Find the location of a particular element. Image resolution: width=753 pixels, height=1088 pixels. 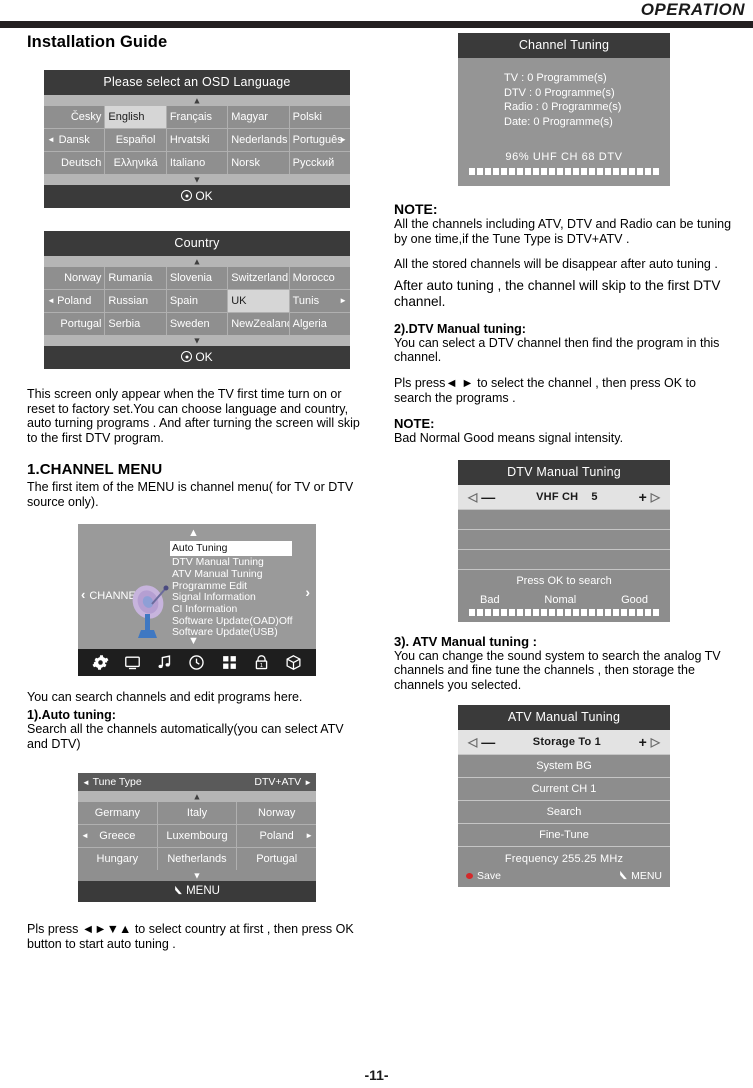

atv-manual-storage-stepper: ◁ — Storage To 1 + ▷ is located at coordinates (564, 741).